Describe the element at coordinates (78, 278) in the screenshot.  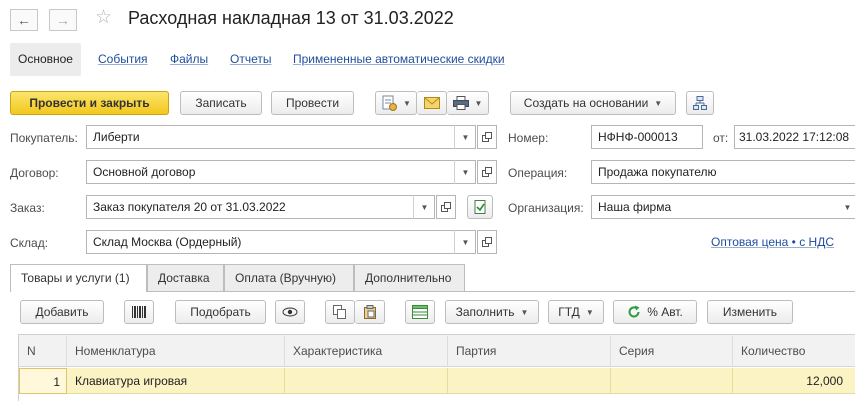
I see `tab-goods: Товары и услуги (1)` at that location.